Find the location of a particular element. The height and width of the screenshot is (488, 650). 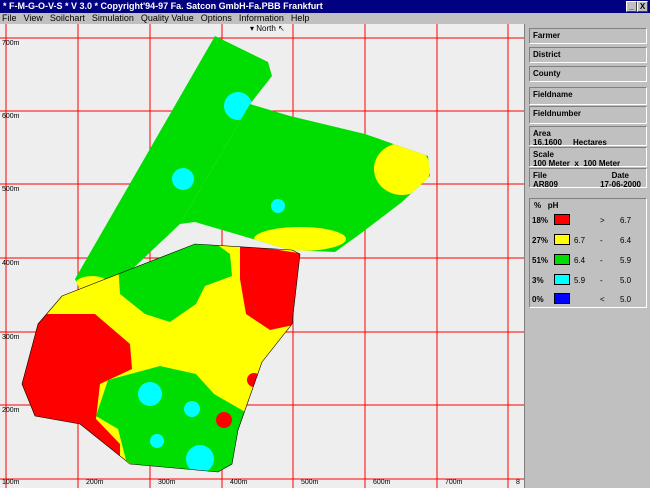

y-tick: 500m is located at coordinates (11, 189).